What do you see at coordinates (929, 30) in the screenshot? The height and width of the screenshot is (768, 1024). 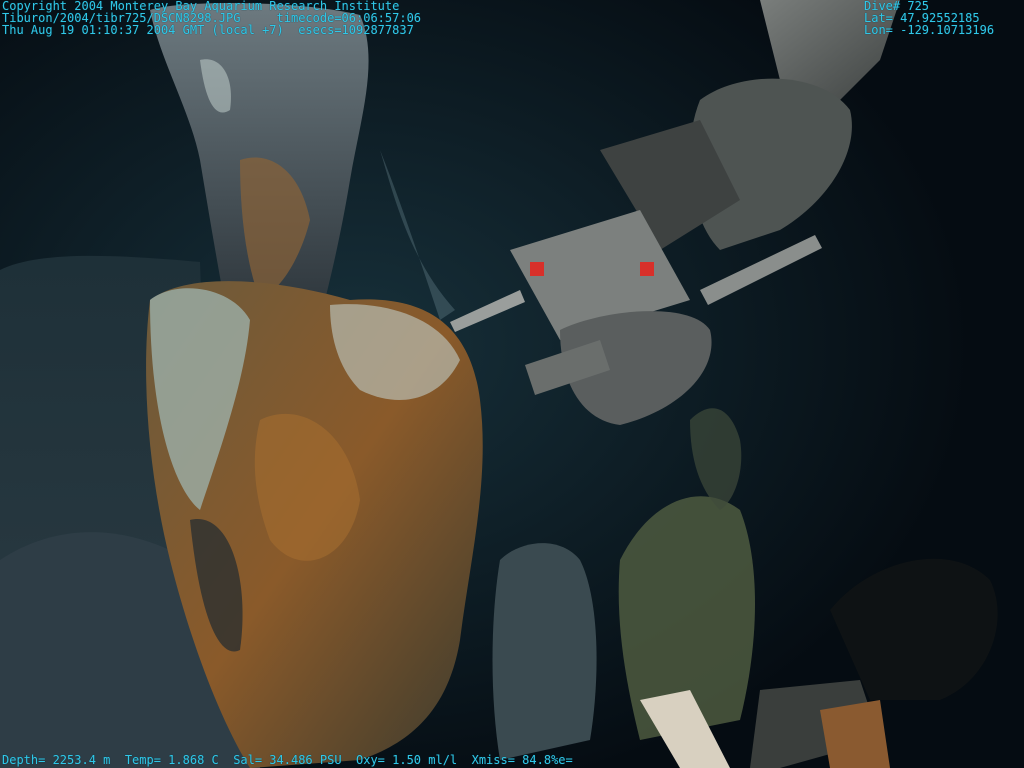 I see `longitude-readout: Lon= -129.10713196` at bounding box center [929, 30].